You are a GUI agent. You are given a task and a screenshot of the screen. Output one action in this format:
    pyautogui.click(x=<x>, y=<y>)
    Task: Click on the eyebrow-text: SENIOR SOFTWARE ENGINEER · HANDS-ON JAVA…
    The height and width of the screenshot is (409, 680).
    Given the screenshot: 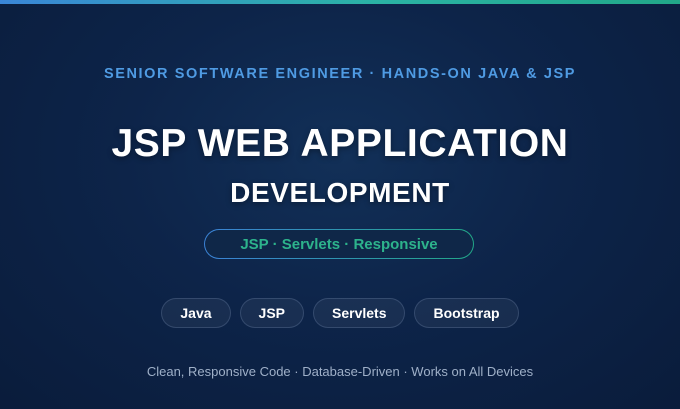 What is the action you would take?
    pyautogui.click(x=340, y=74)
    